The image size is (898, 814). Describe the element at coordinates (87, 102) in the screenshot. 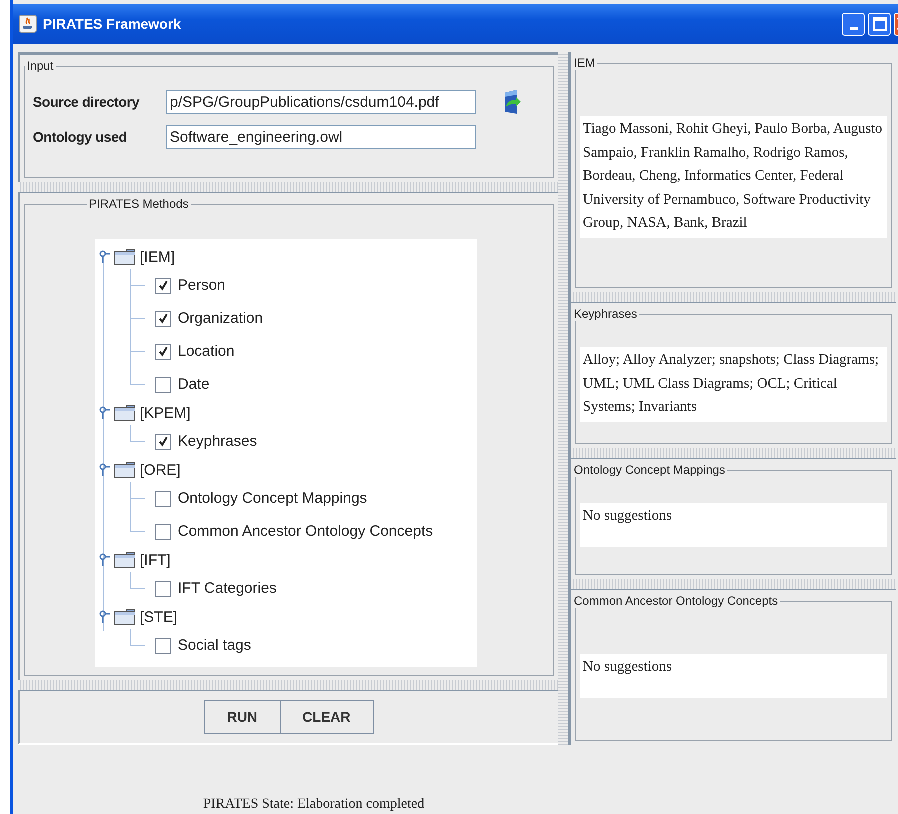

I see `field-label: Source directory` at that location.